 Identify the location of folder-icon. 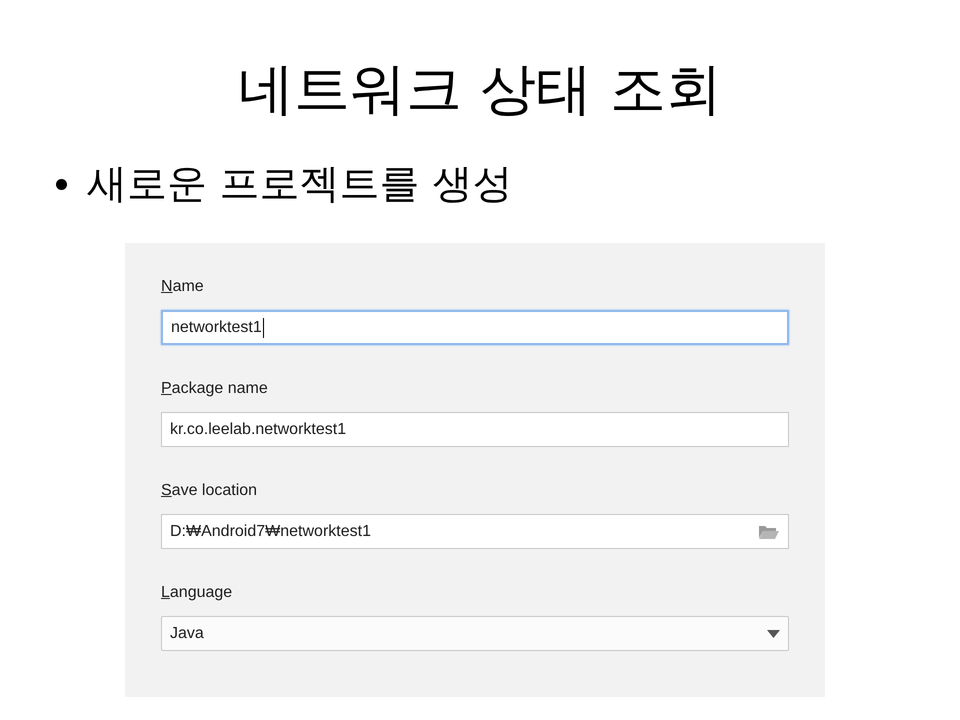
(769, 532).